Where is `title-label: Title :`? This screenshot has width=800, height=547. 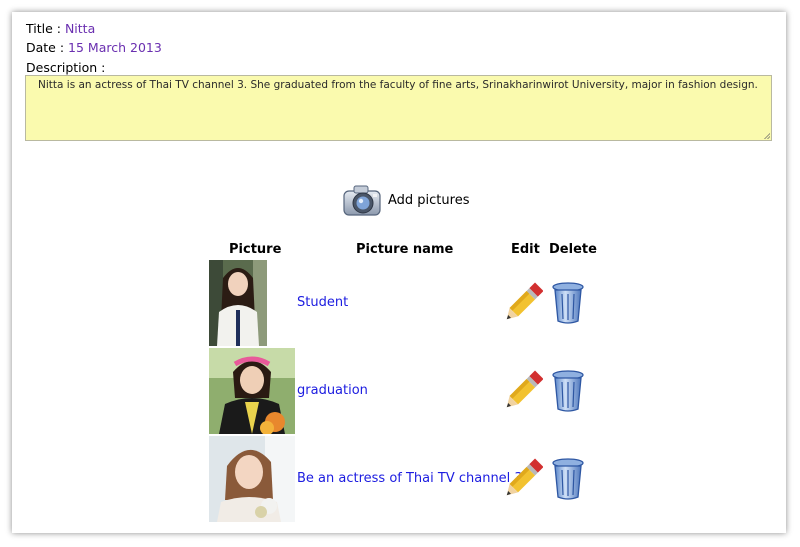 title-label: Title : is located at coordinates (45, 28).